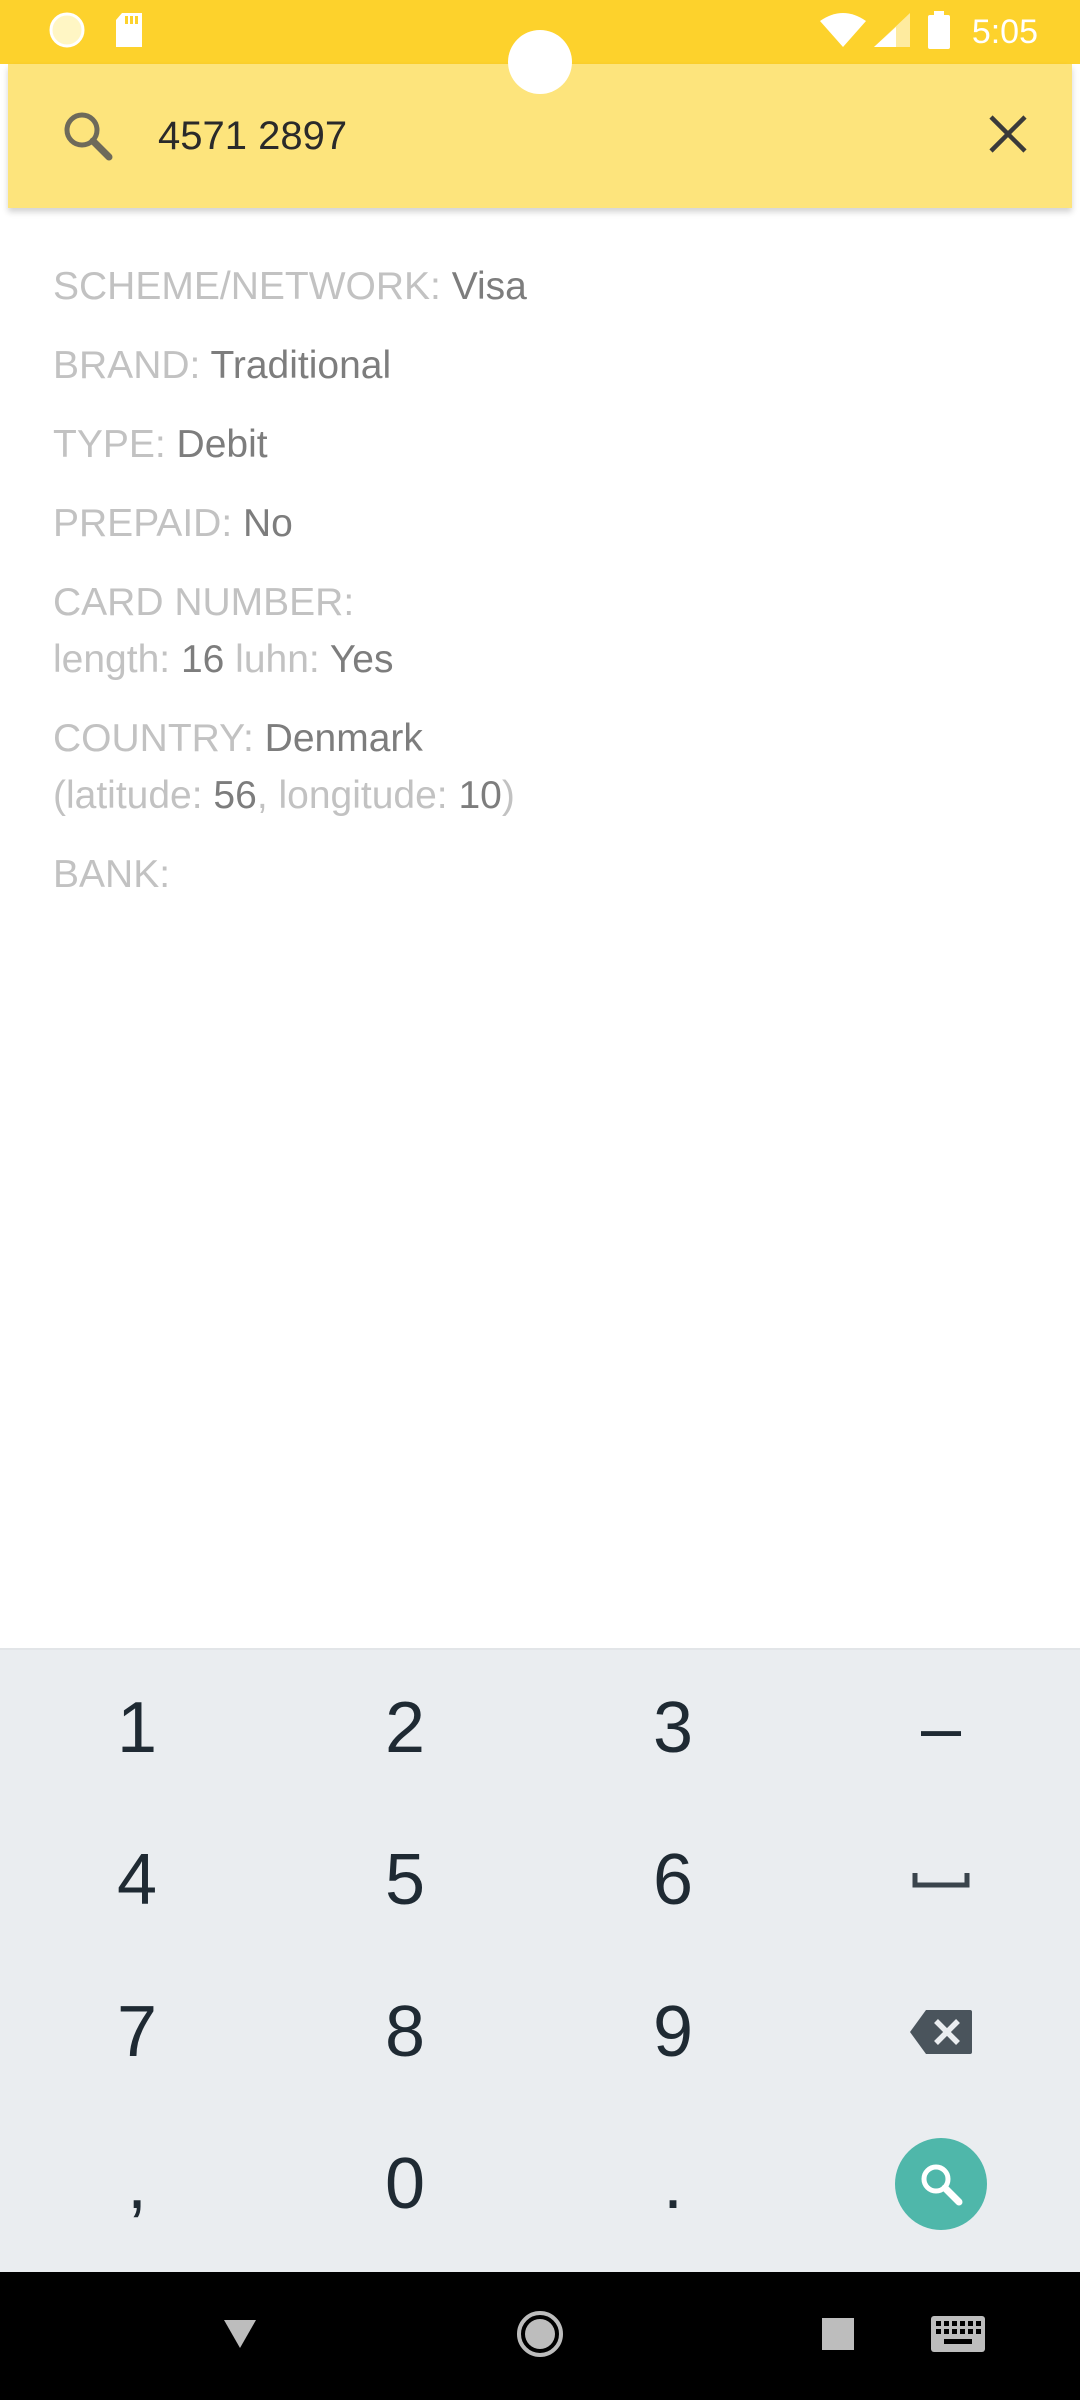 This screenshot has height=2400, width=1080. Describe the element at coordinates (88, 136) in the screenshot. I see `search-icon` at that location.